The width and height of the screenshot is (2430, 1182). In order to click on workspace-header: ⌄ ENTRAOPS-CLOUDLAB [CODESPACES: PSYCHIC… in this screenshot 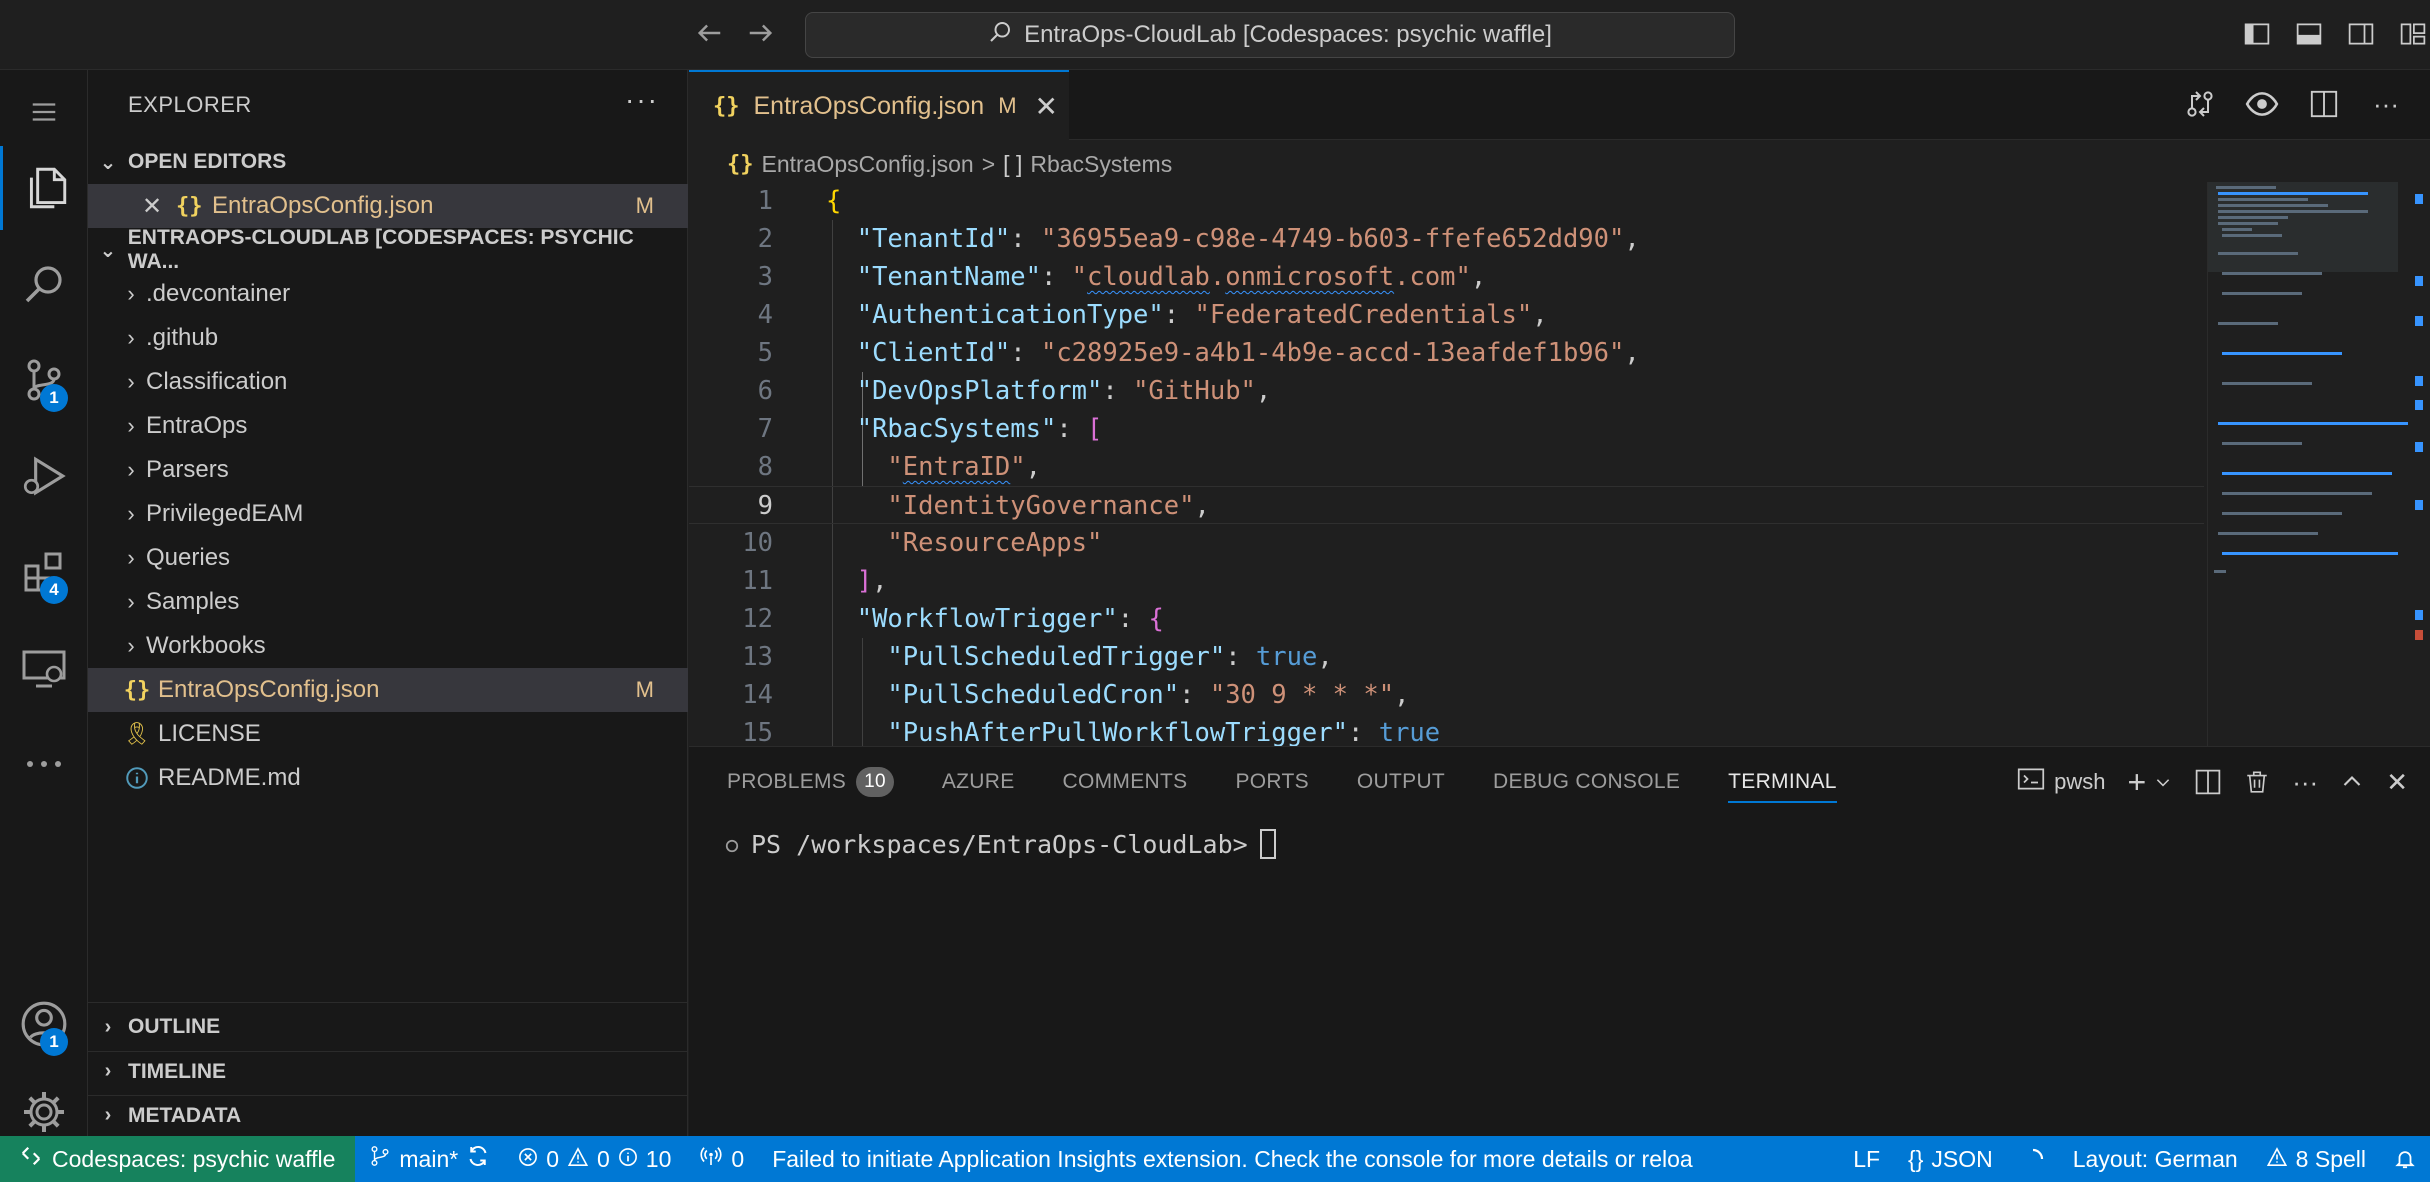, I will do `click(388, 249)`.